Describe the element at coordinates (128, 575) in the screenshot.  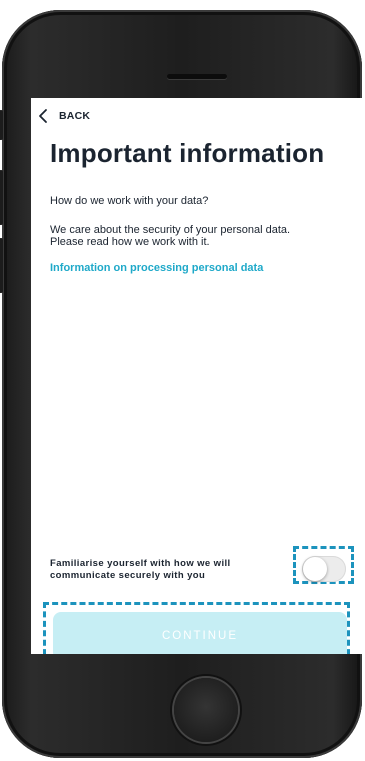
I see `toggle-label-line: communicate securely with you` at that location.